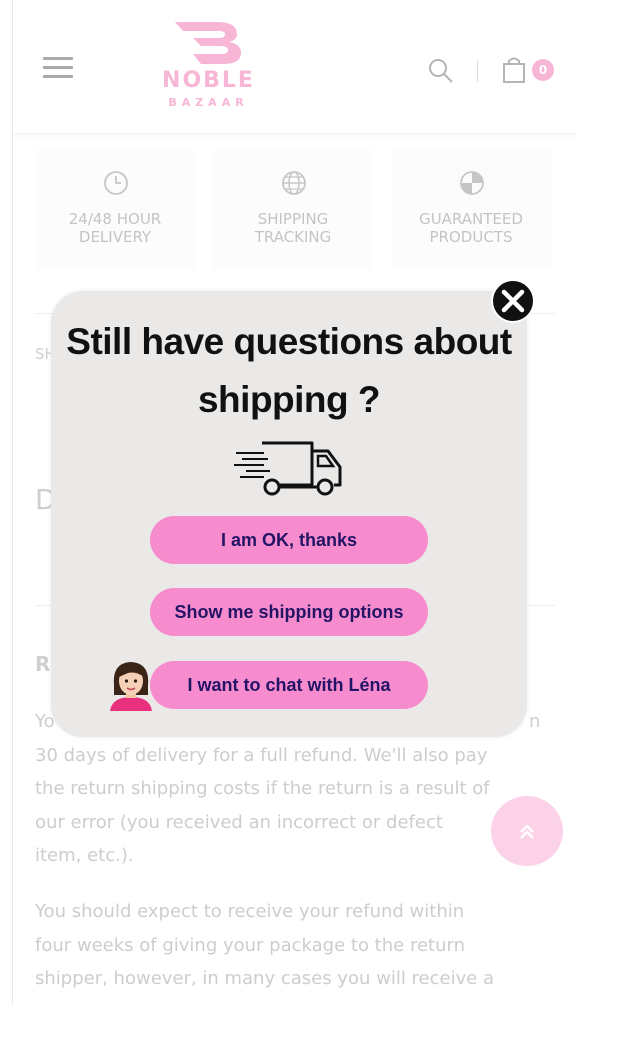 Image resolution: width=618 pixels, height=1058 pixels. Describe the element at coordinates (514, 70) in the screenshot. I see `shopping-bag-icon` at that location.